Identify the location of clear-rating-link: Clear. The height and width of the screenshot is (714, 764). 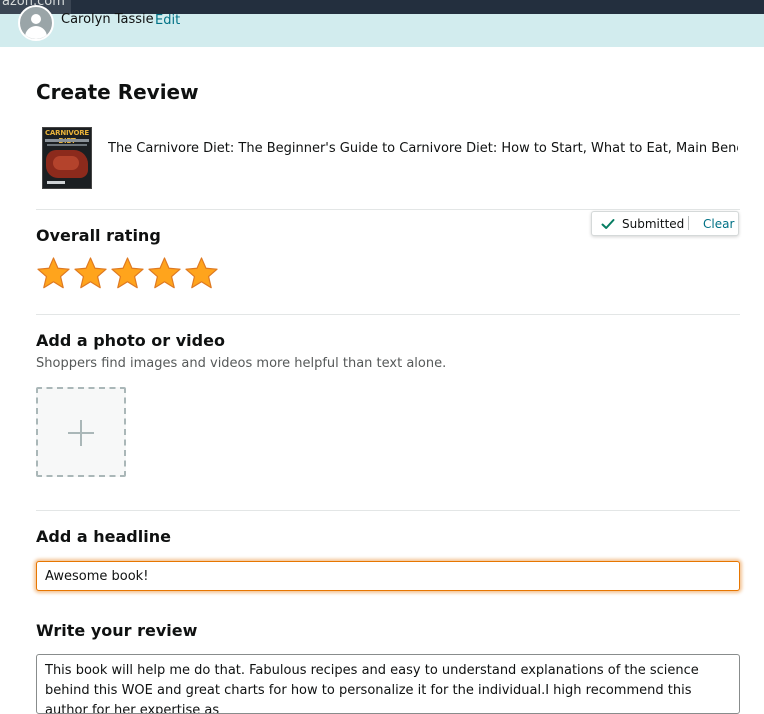
(718, 224).